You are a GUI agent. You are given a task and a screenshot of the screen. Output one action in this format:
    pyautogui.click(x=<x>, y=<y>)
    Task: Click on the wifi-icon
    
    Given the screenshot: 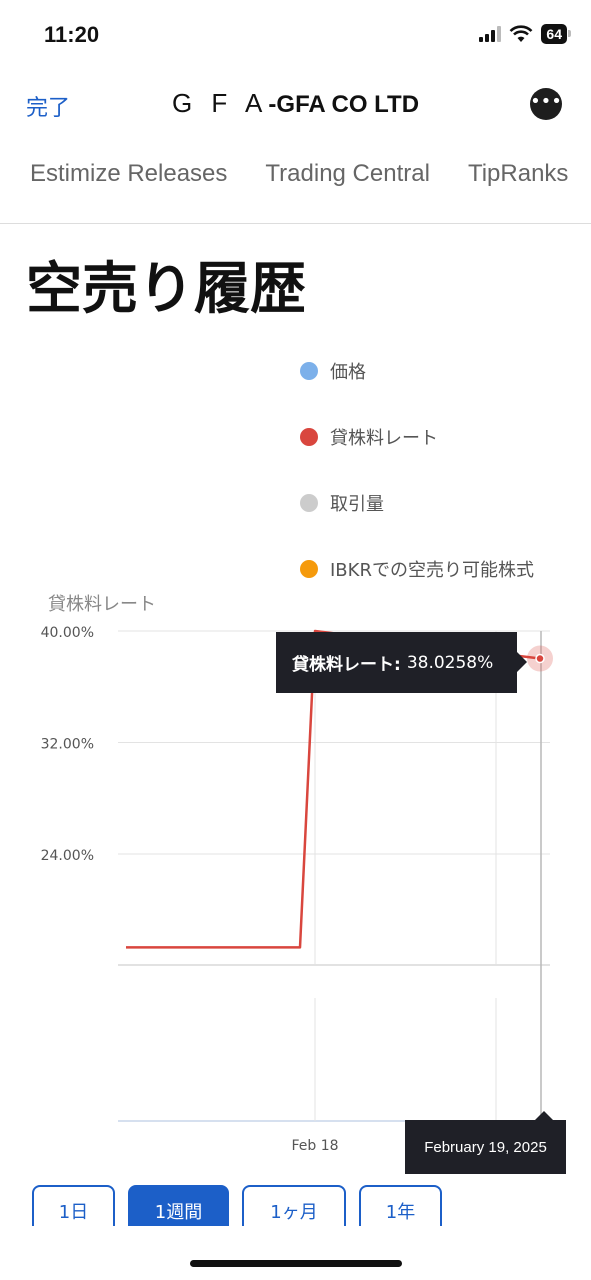 What is the action you would take?
    pyautogui.click(x=521, y=33)
    